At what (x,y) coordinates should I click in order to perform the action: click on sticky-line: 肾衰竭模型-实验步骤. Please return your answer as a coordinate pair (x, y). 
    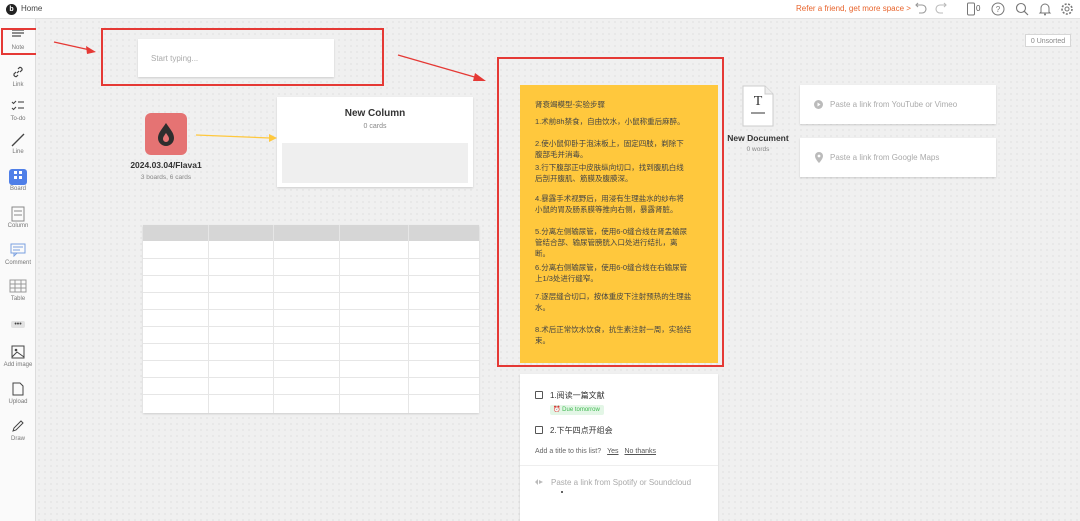
    Looking at the image, I should click on (570, 104).